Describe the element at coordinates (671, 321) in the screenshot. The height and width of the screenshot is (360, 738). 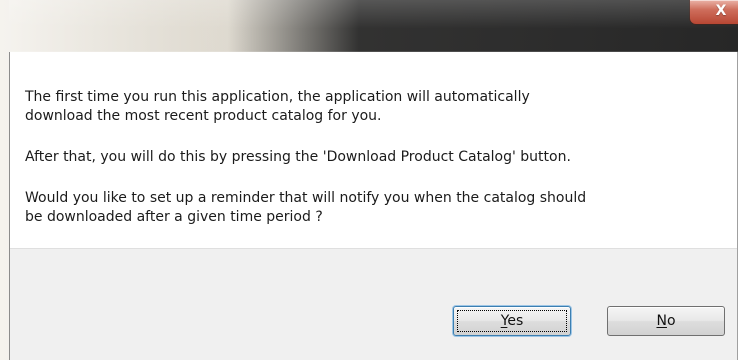
I see `no-label-rest: o` at that location.